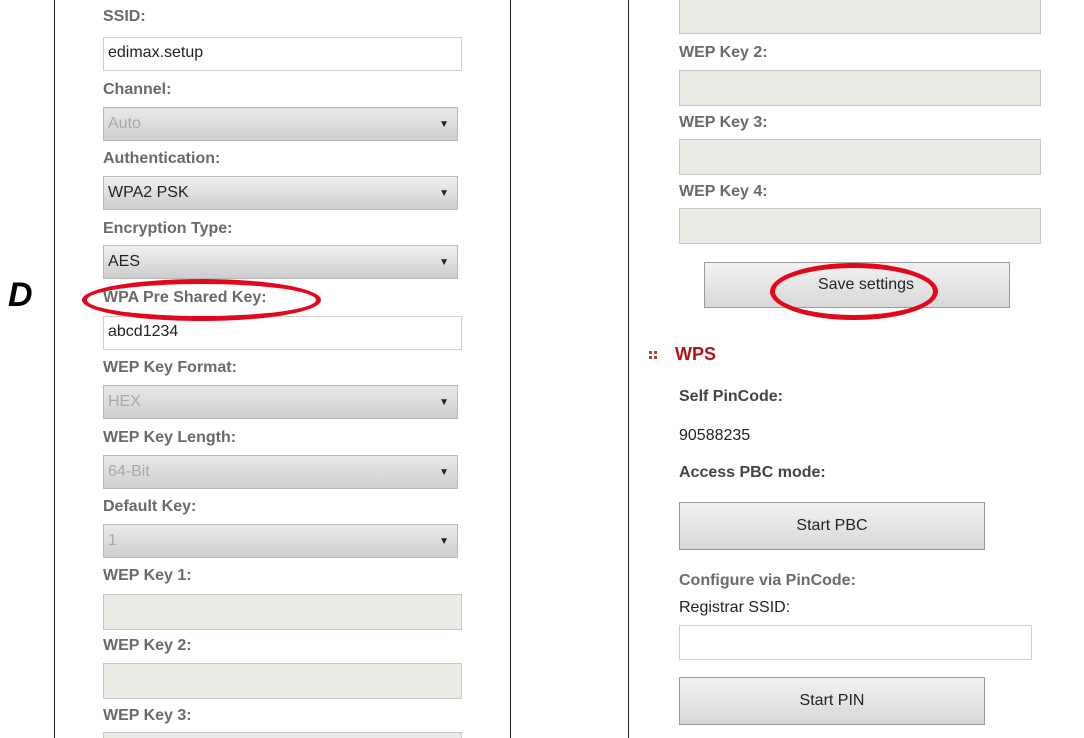  Describe the element at coordinates (280, 124) in the screenshot. I see `channel-select: Auto ▼` at that location.